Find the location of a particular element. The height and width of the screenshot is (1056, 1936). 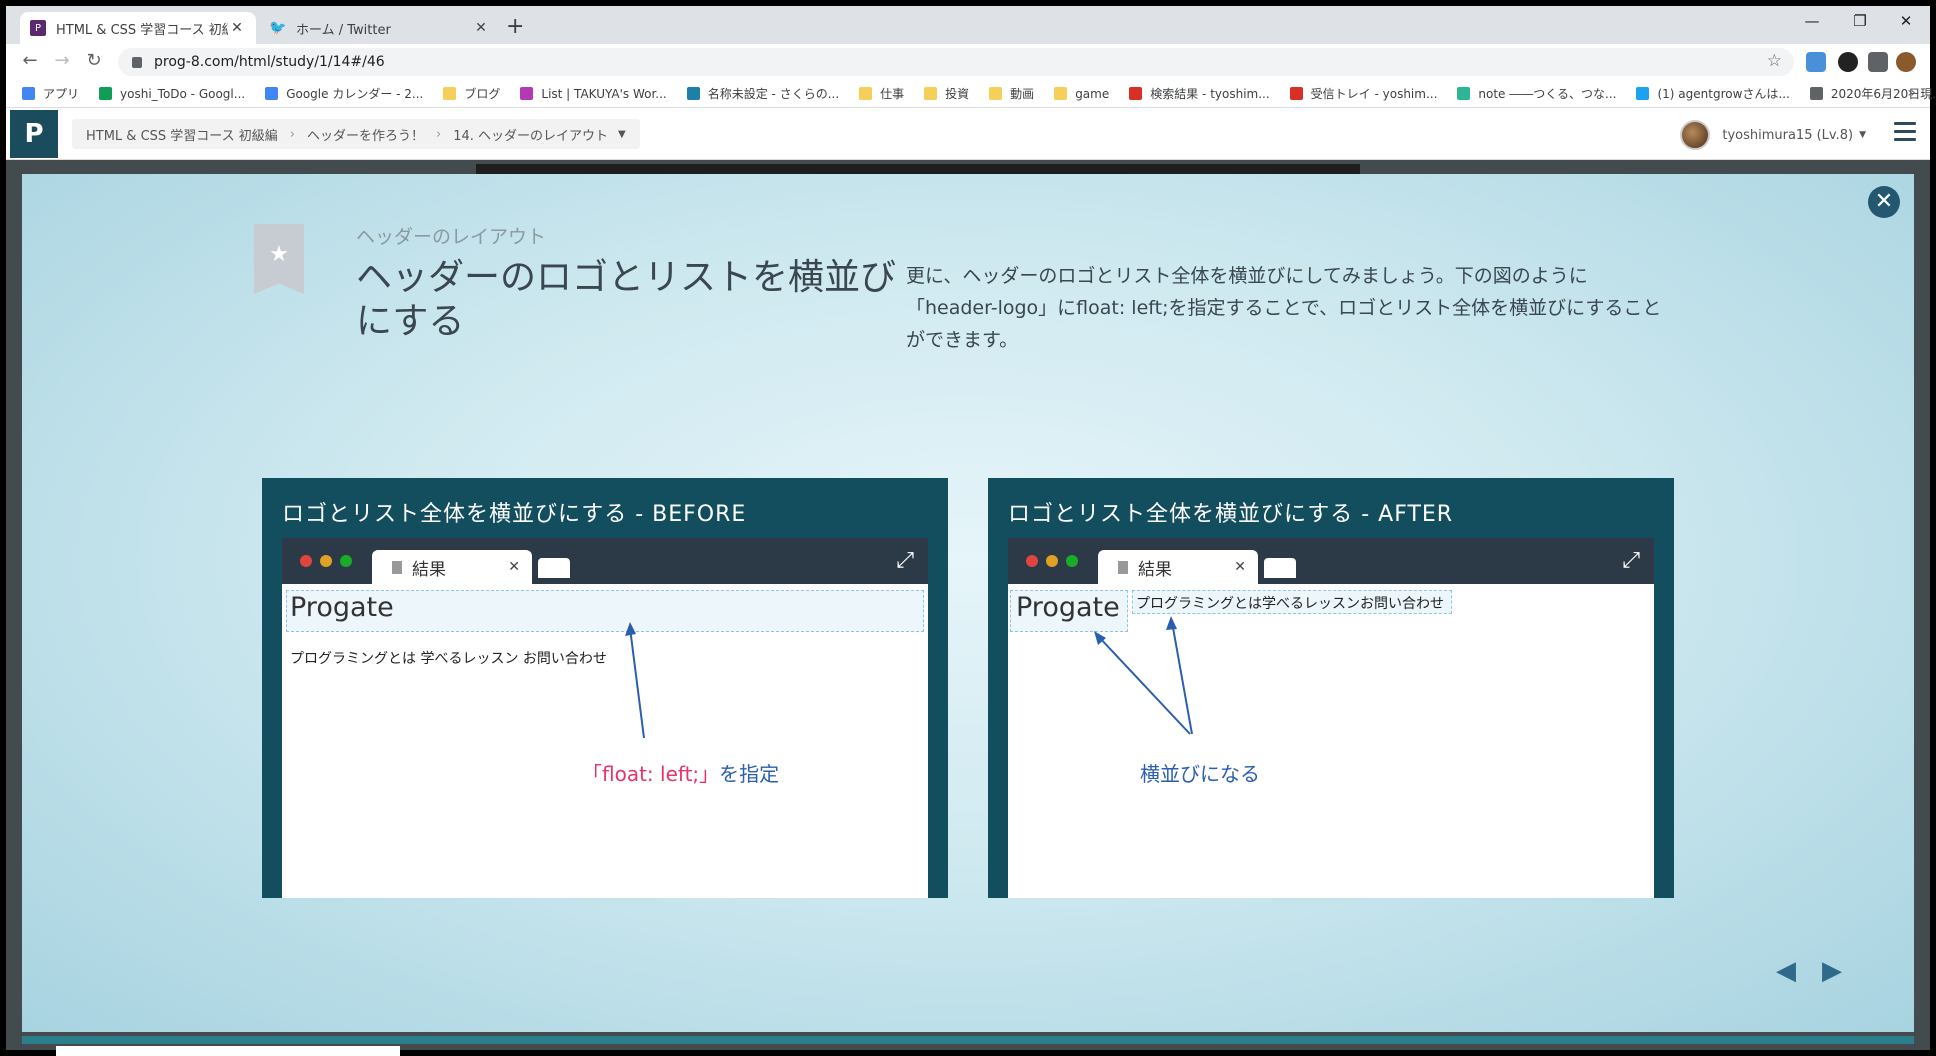

address-bar: prog-8.com/html/study/1/14#/46 ☆ is located at coordinates (956, 62).